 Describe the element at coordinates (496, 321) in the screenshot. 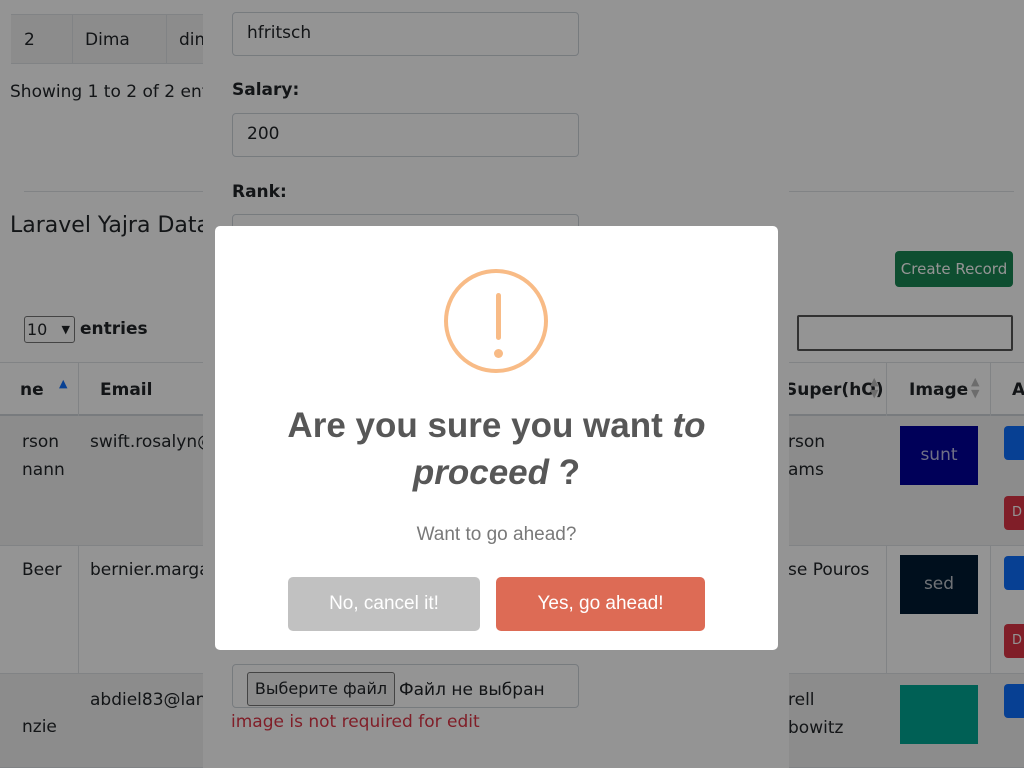

I see `warning-exclamation-icon` at that location.